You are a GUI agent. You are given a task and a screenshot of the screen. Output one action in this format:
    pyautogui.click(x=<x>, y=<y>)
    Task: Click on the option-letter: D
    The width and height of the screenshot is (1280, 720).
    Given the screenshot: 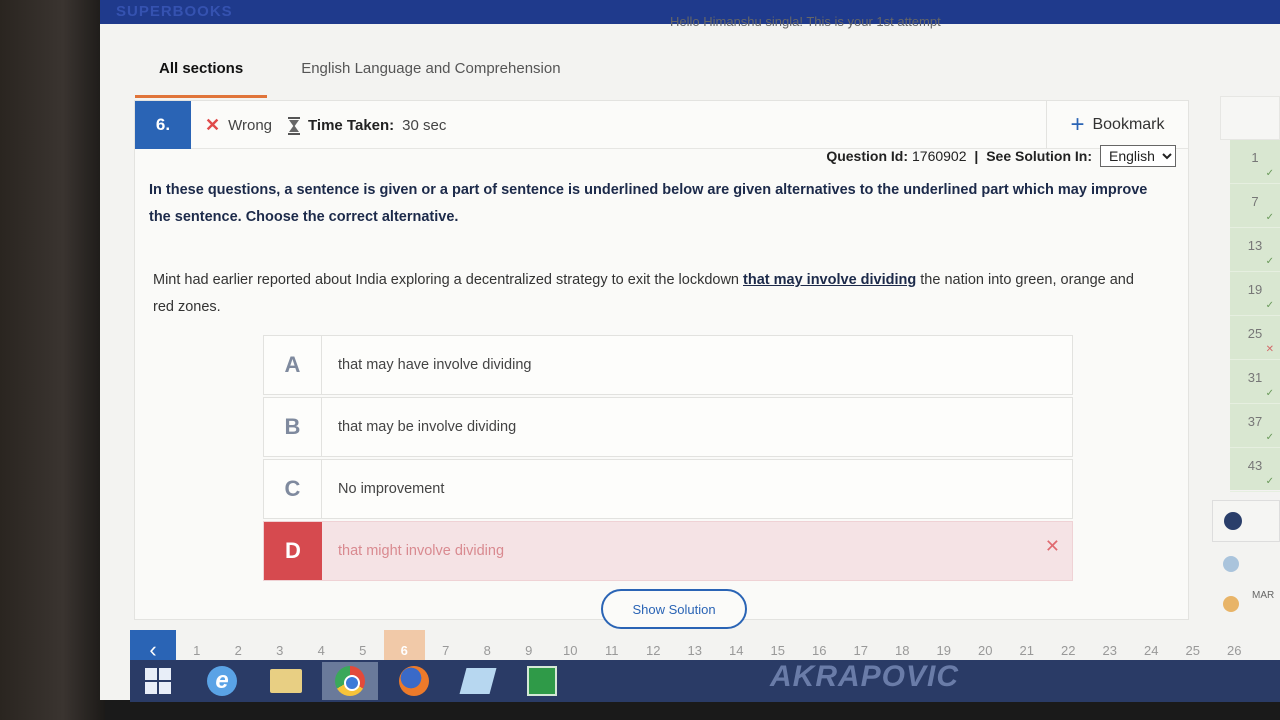 What is the action you would take?
    pyautogui.click(x=293, y=551)
    